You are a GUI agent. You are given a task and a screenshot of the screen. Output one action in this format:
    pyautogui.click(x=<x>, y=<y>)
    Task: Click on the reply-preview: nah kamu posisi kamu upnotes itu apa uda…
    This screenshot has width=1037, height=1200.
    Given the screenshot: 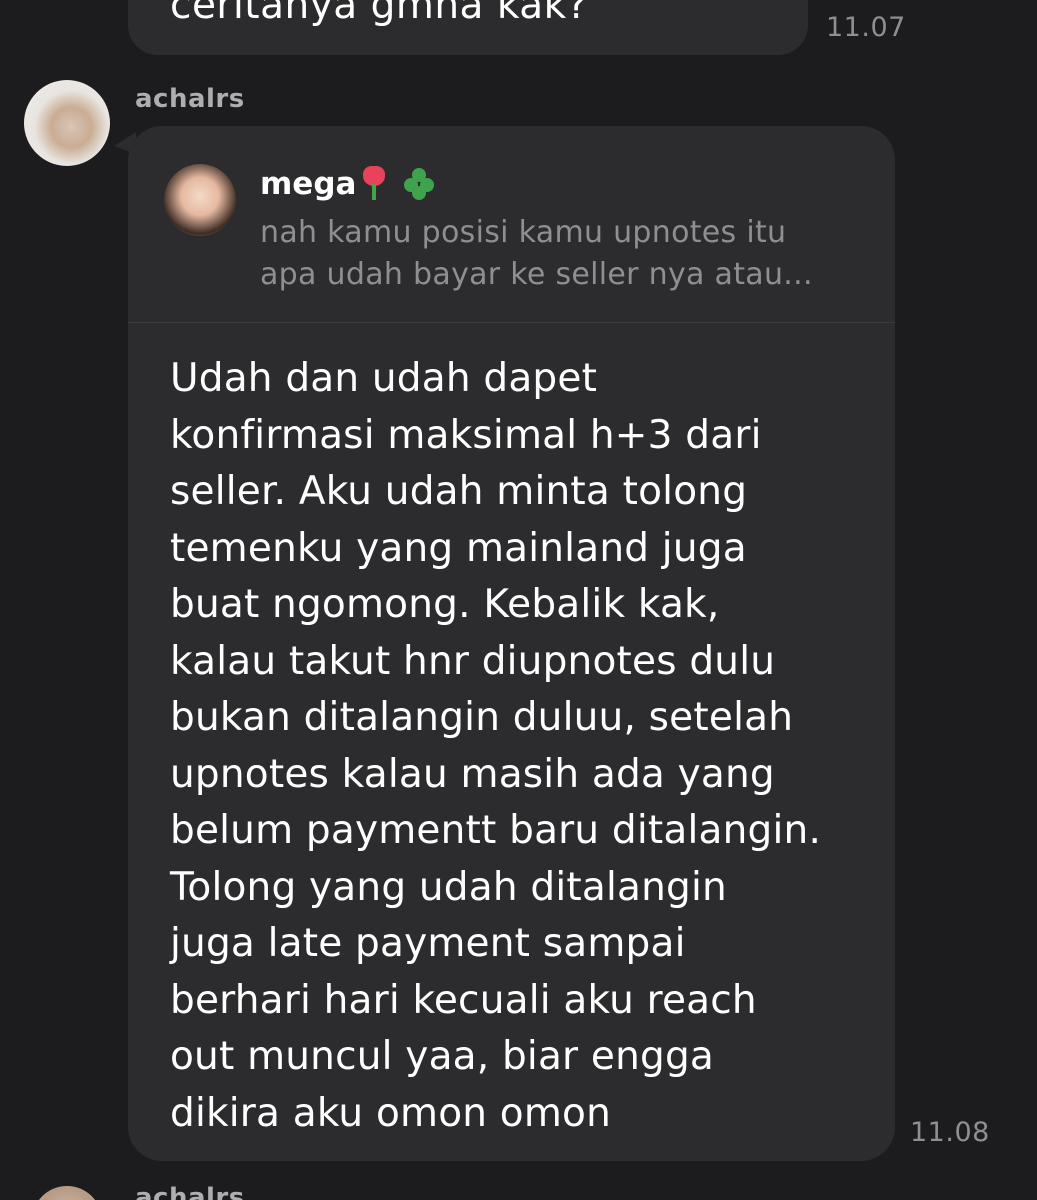 What is the action you would take?
    pyautogui.click(x=560, y=254)
    